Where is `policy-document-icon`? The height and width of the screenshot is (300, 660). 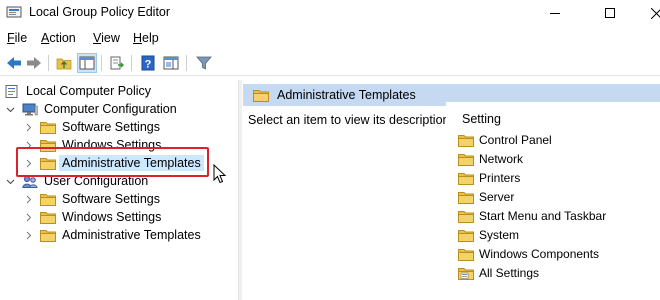 policy-document-icon is located at coordinates (11, 91).